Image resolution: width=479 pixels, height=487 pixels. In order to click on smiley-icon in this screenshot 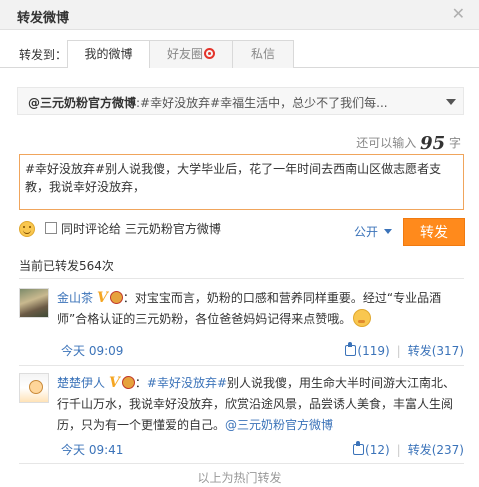, I will do `click(27, 229)`.